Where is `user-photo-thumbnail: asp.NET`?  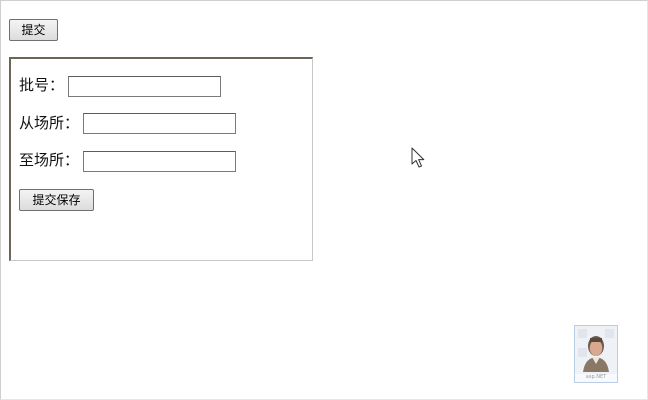
user-photo-thumbnail: asp.NET is located at coordinates (596, 354).